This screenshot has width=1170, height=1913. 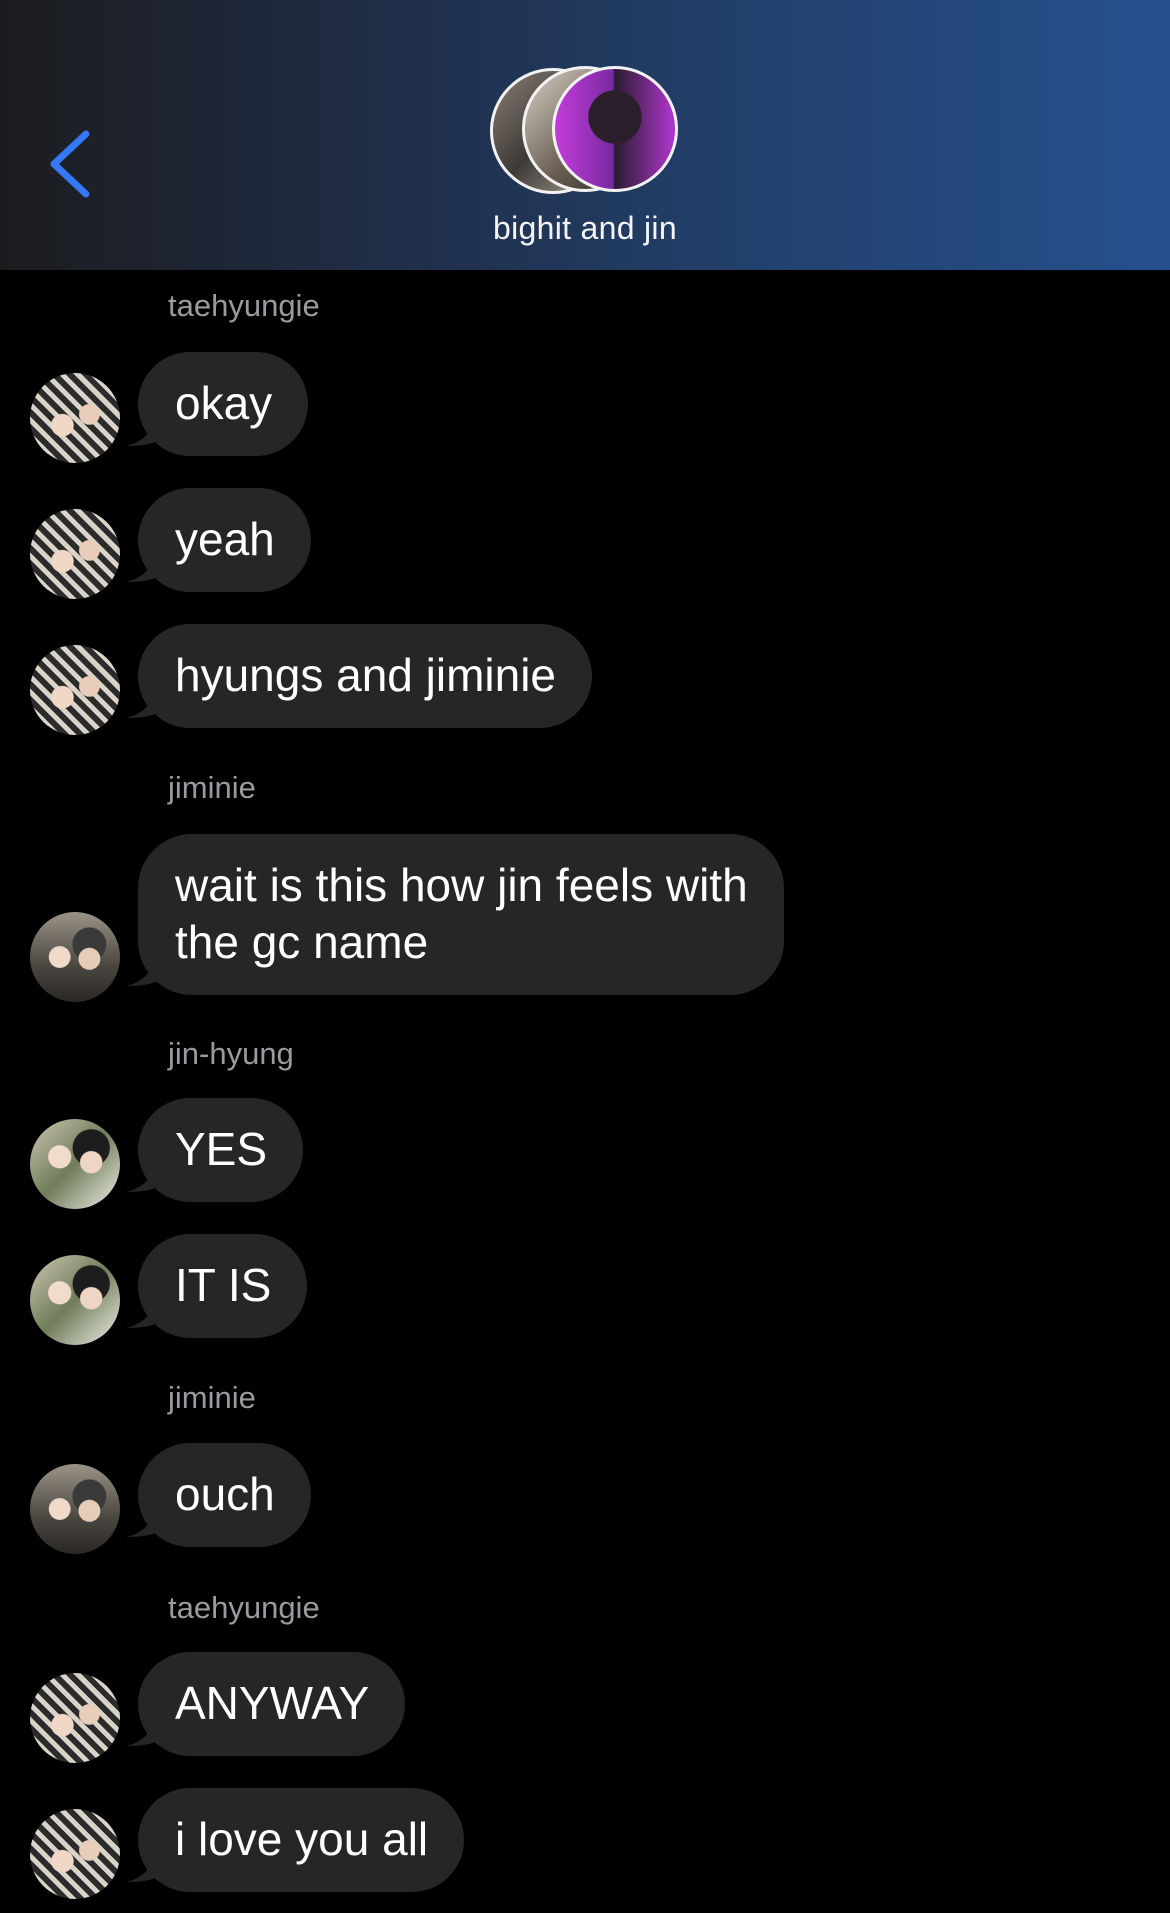 What do you see at coordinates (223, 1286) in the screenshot?
I see `message-bubble: IT IS` at bounding box center [223, 1286].